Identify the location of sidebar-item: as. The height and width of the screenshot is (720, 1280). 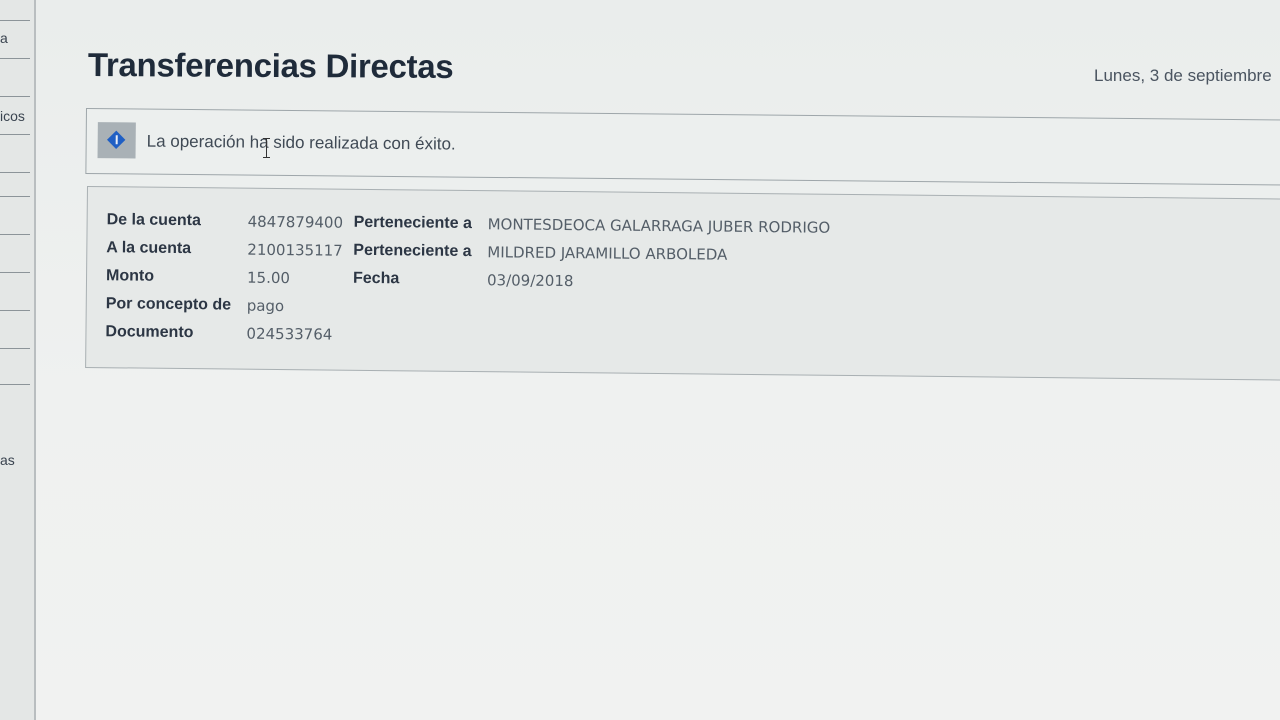
(15, 460).